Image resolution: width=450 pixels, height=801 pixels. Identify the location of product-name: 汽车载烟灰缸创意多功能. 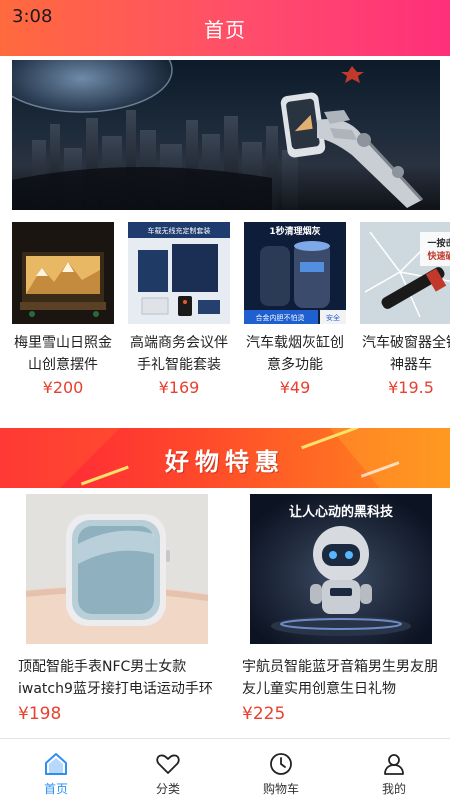
(295, 354).